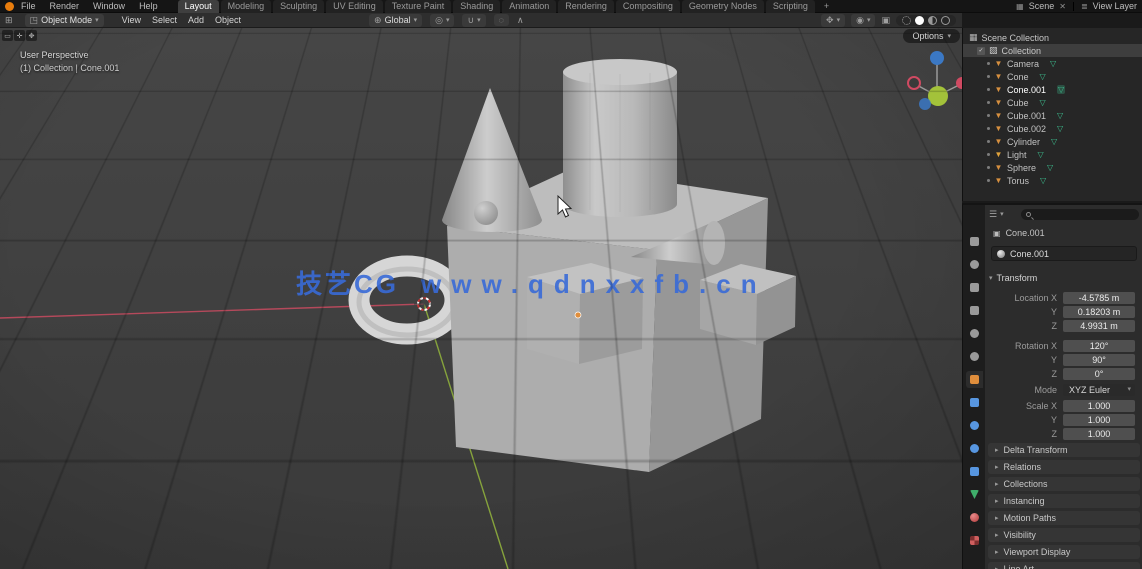 The height and width of the screenshot is (569, 1142). I want to click on gizmo-z-axis, so click(937, 58).